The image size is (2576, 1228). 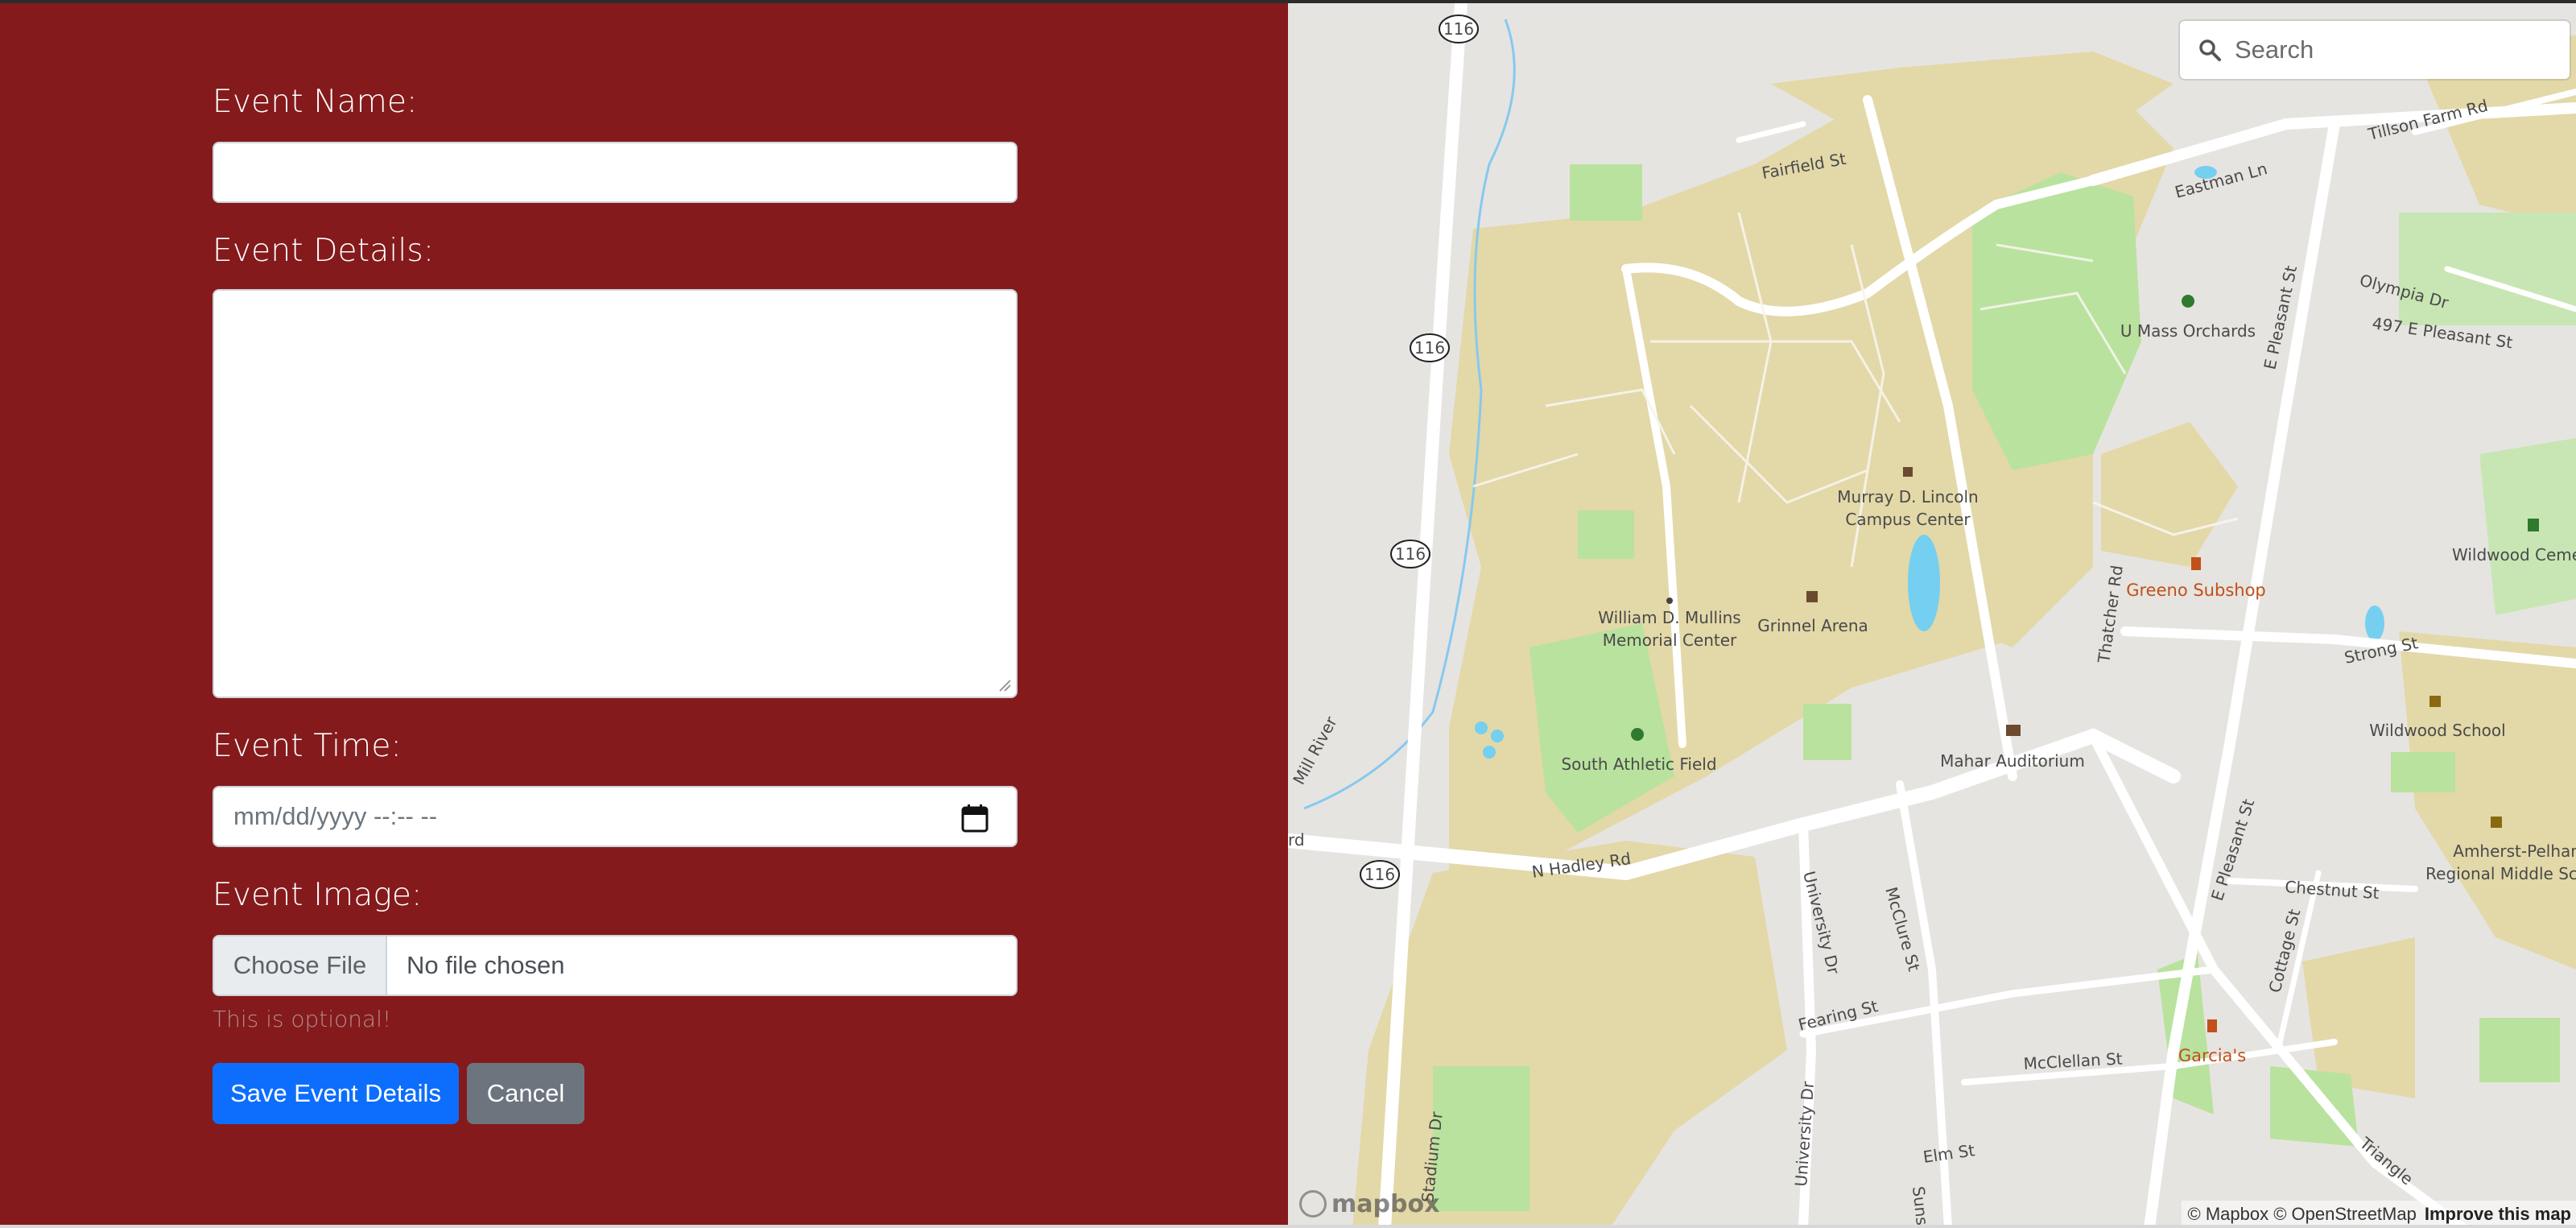 What do you see at coordinates (975, 818) in the screenshot?
I see `calendar-icon` at bounding box center [975, 818].